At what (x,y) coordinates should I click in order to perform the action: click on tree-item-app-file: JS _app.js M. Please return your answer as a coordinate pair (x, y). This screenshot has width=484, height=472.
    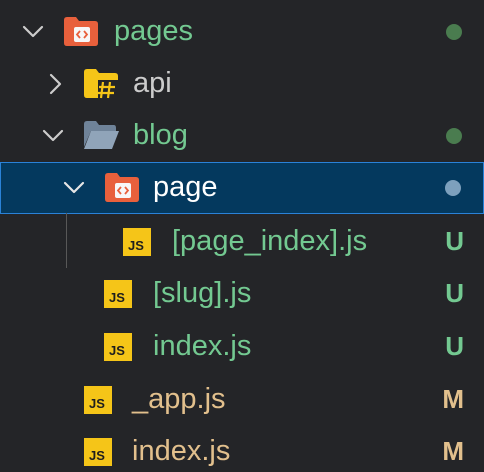
    Looking at the image, I should click on (242, 400).